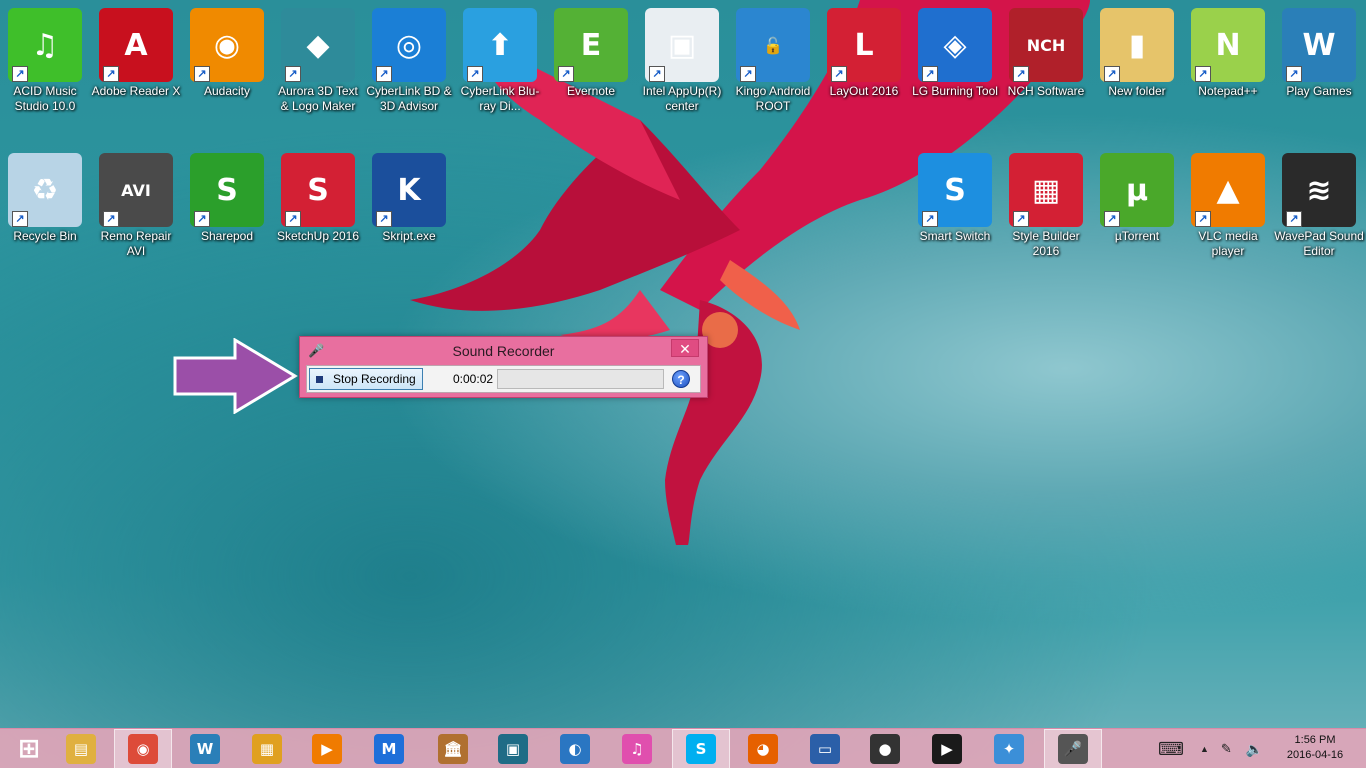 This screenshot has height=768, width=1366. What do you see at coordinates (235, 376) in the screenshot?
I see `pointer-arrow` at bounding box center [235, 376].